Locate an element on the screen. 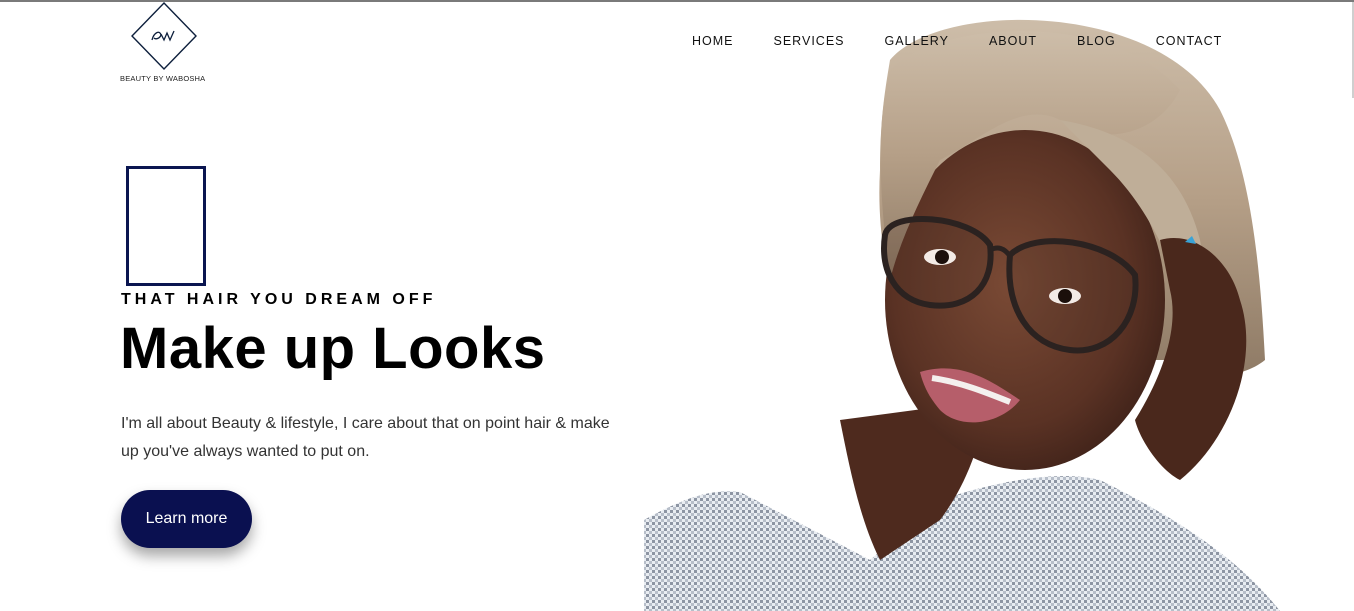 Image resolution: width=1354 pixels, height=611 pixels. nav-contact: CONTACT is located at coordinates (1189, 41).